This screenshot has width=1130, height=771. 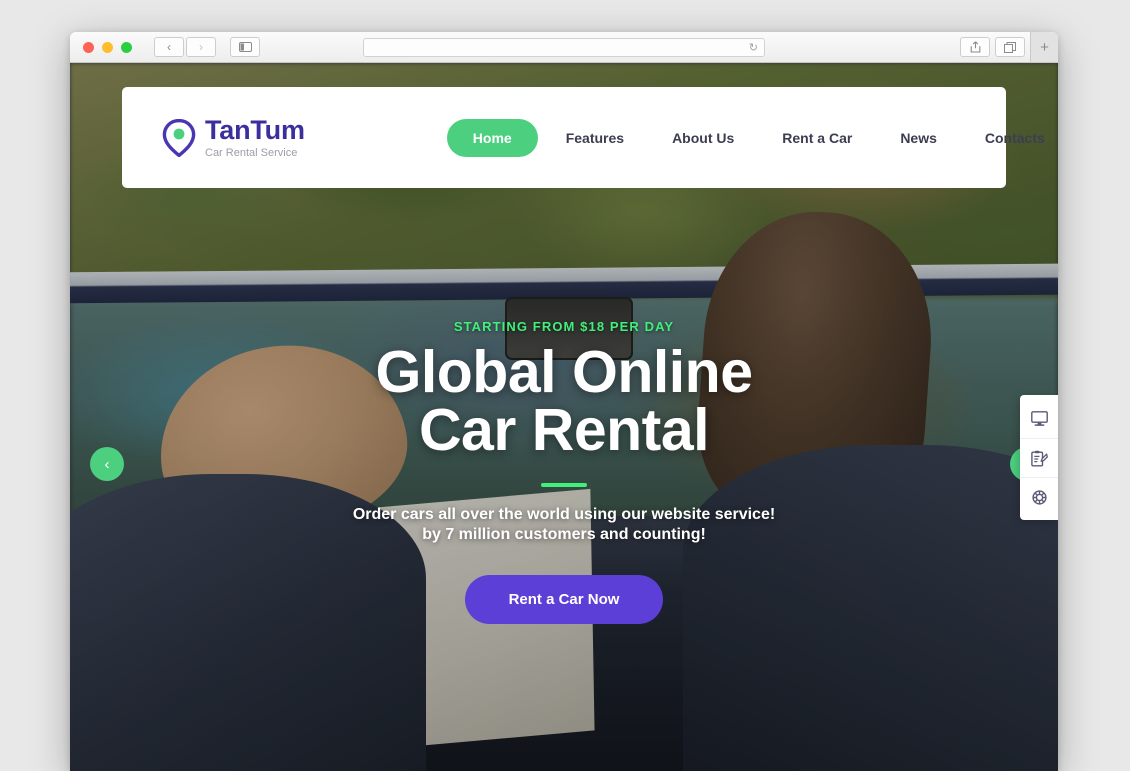 What do you see at coordinates (201, 47) in the screenshot?
I see `forward-button: ›` at bounding box center [201, 47].